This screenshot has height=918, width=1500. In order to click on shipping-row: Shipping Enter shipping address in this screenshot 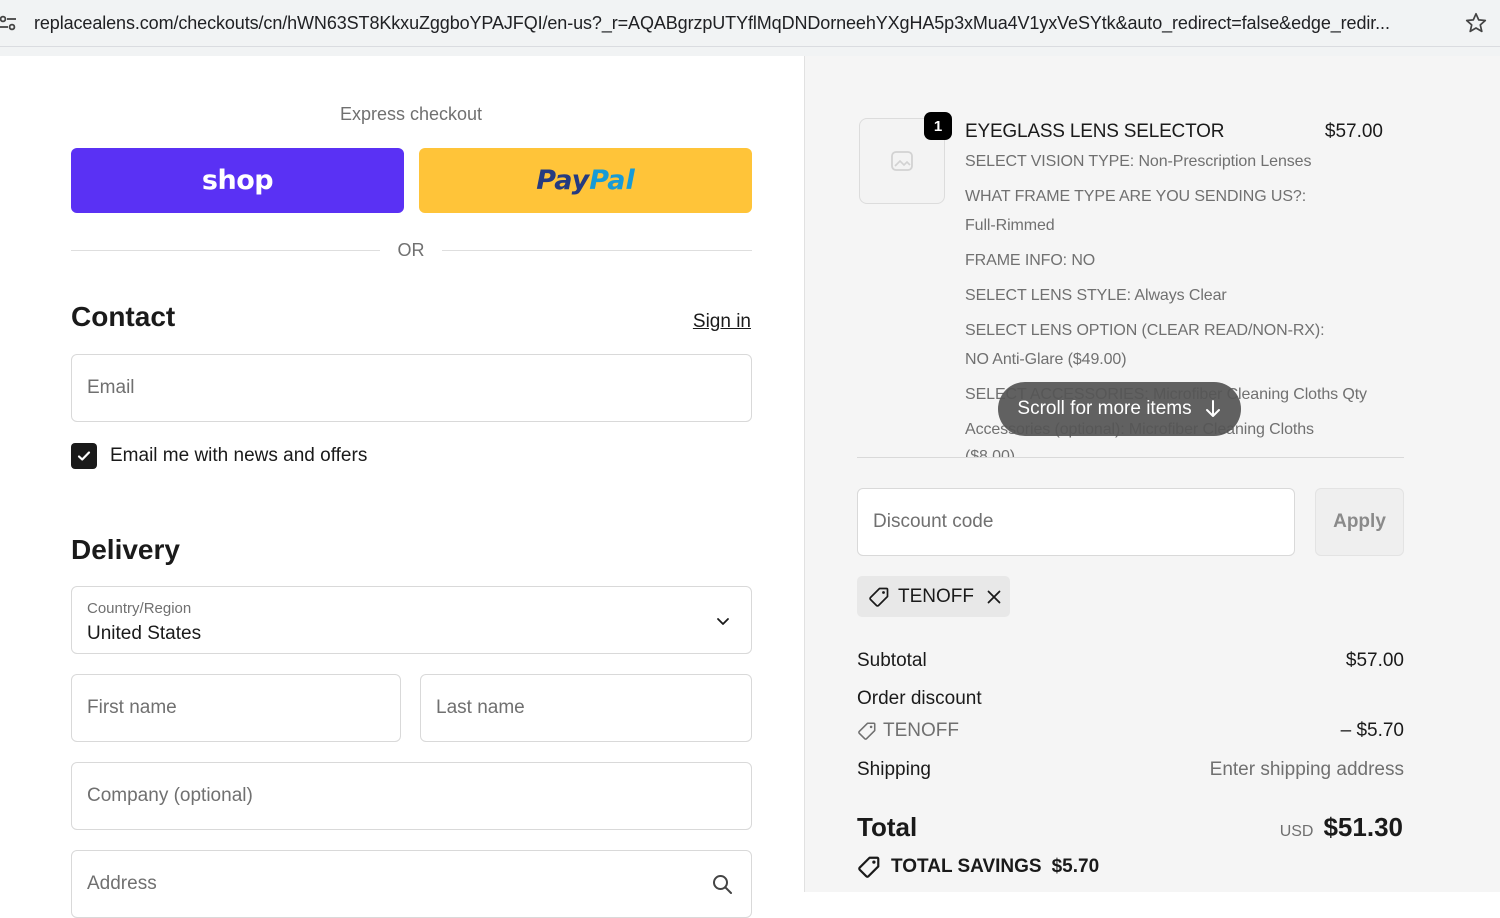, I will do `click(1130, 770)`.